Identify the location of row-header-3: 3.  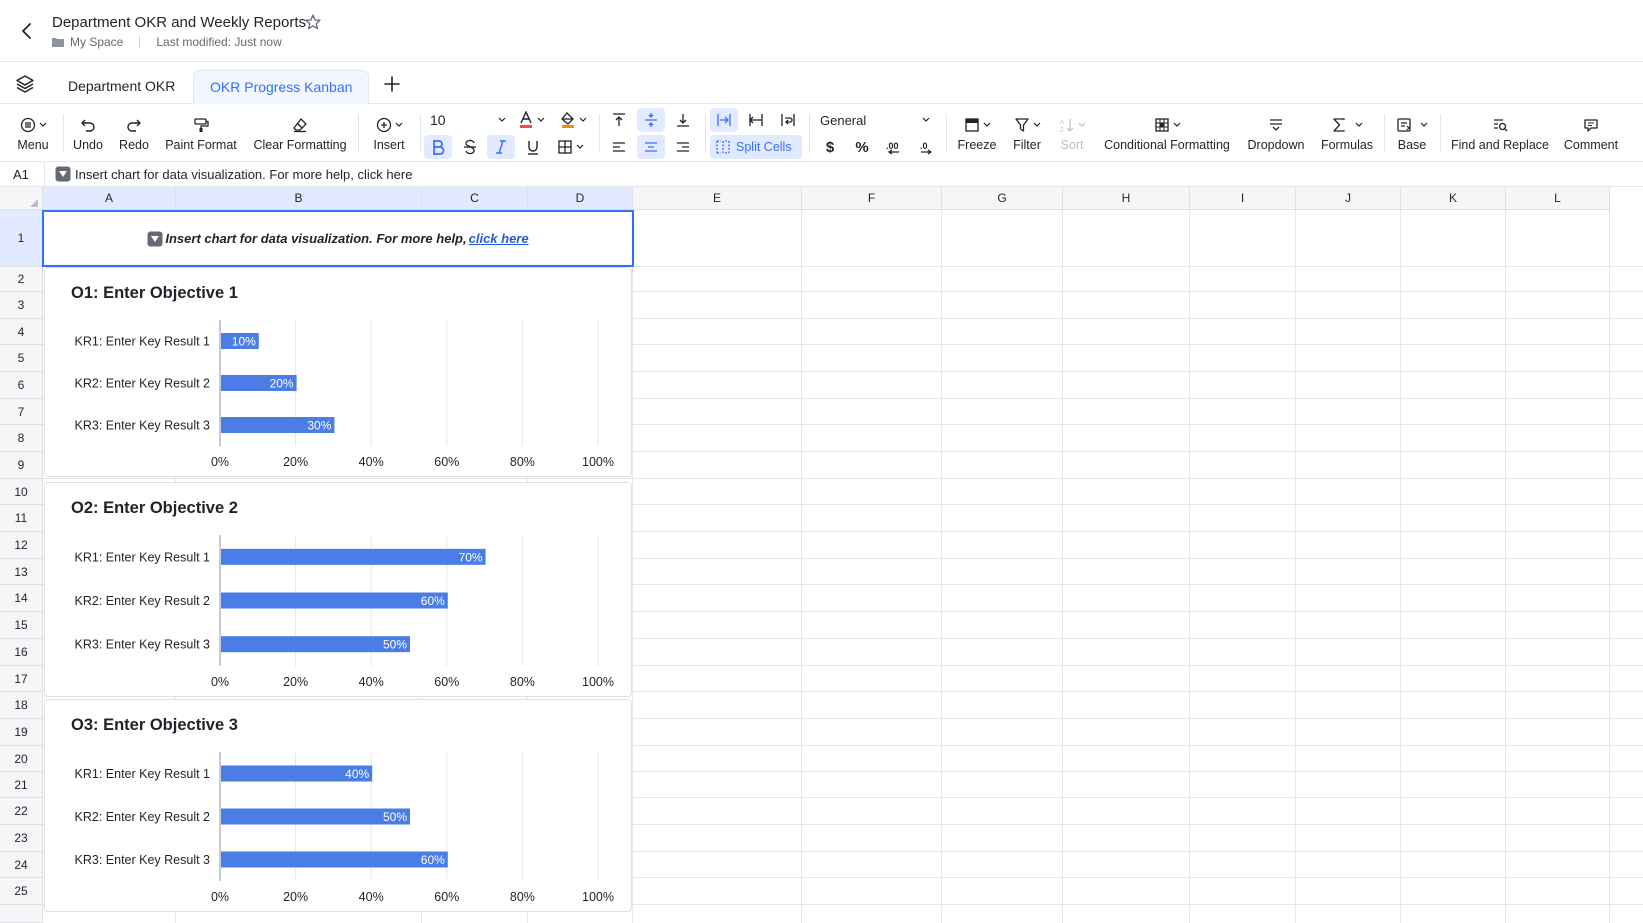
(21, 305).